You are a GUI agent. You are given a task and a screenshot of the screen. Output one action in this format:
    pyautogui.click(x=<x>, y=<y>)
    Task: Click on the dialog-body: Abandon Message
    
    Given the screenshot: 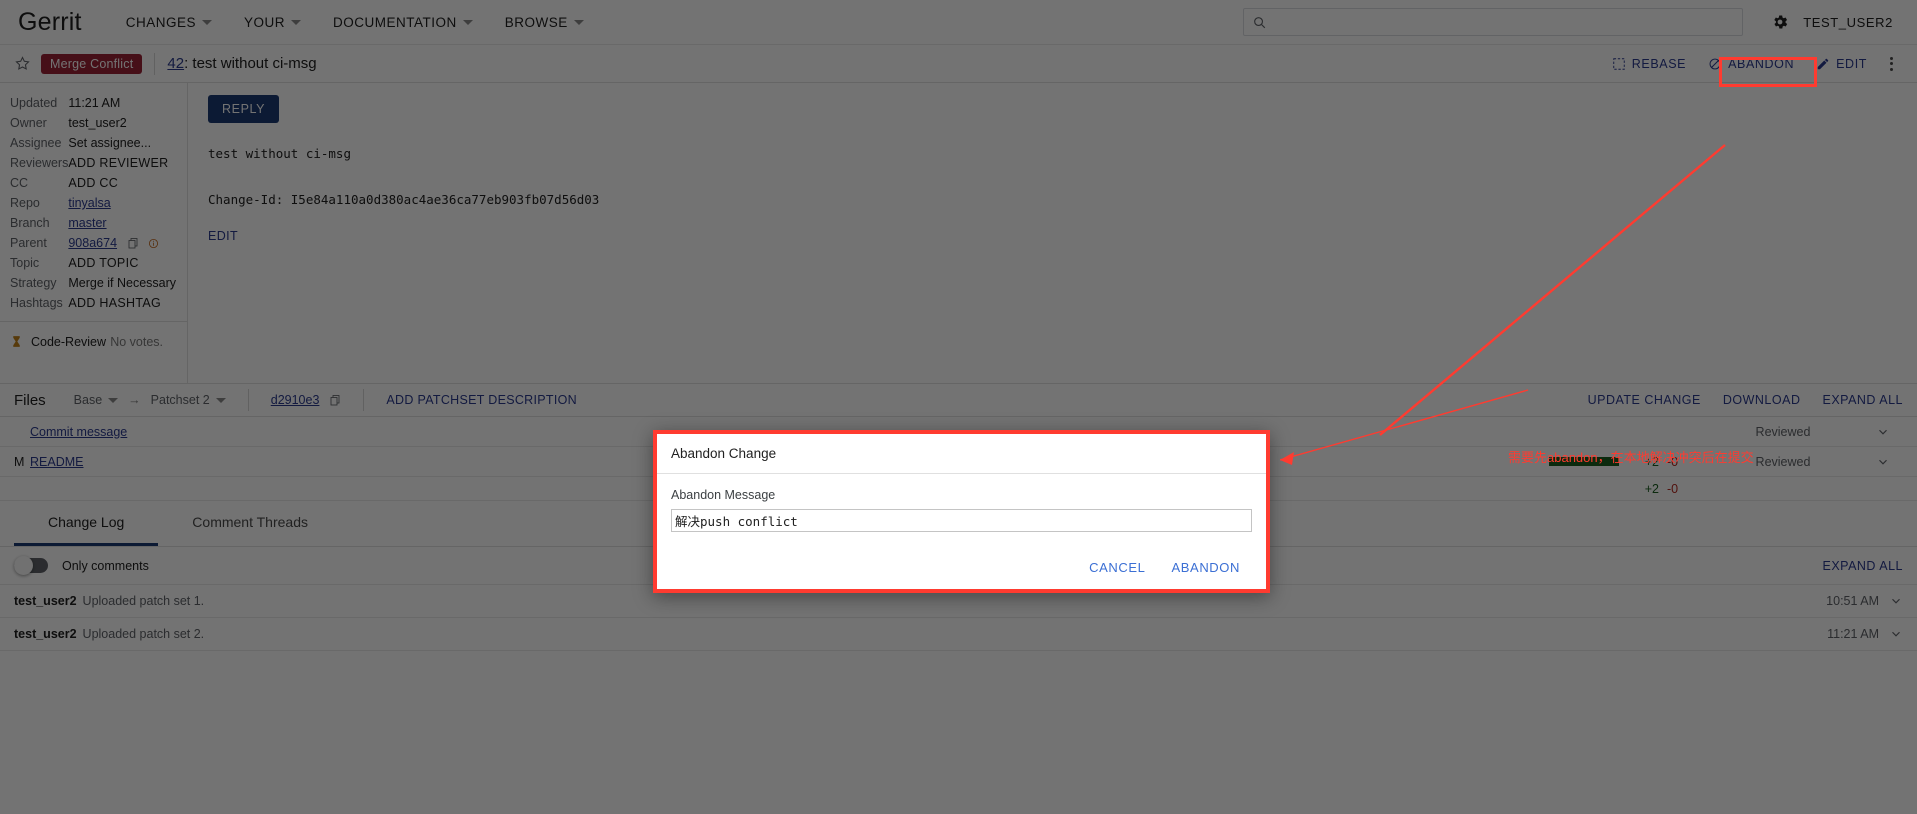 What is the action you would take?
    pyautogui.click(x=961, y=503)
    